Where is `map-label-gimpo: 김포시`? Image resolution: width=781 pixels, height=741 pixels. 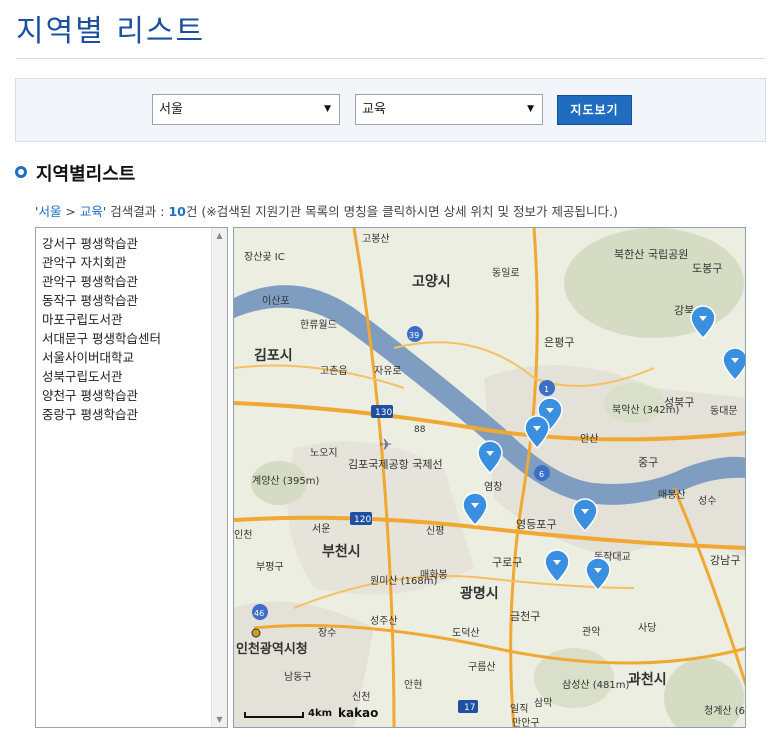
map-label-gimpo: 김포시 is located at coordinates (273, 355).